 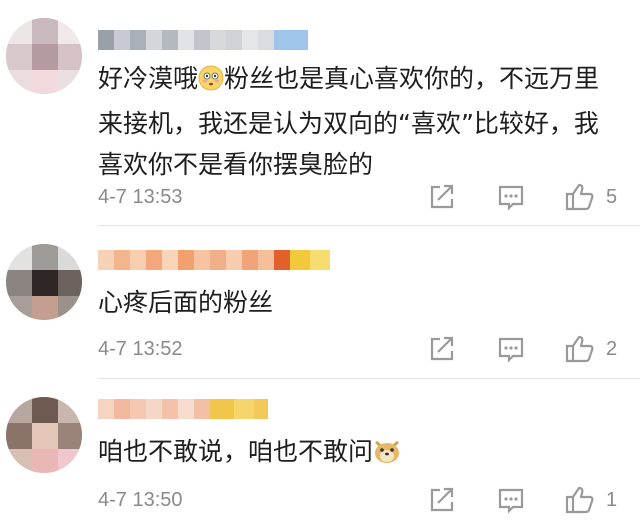 What do you see at coordinates (369, 197) in the screenshot?
I see `comment-meta: 4-7 13:53 5` at bounding box center [369, 197].